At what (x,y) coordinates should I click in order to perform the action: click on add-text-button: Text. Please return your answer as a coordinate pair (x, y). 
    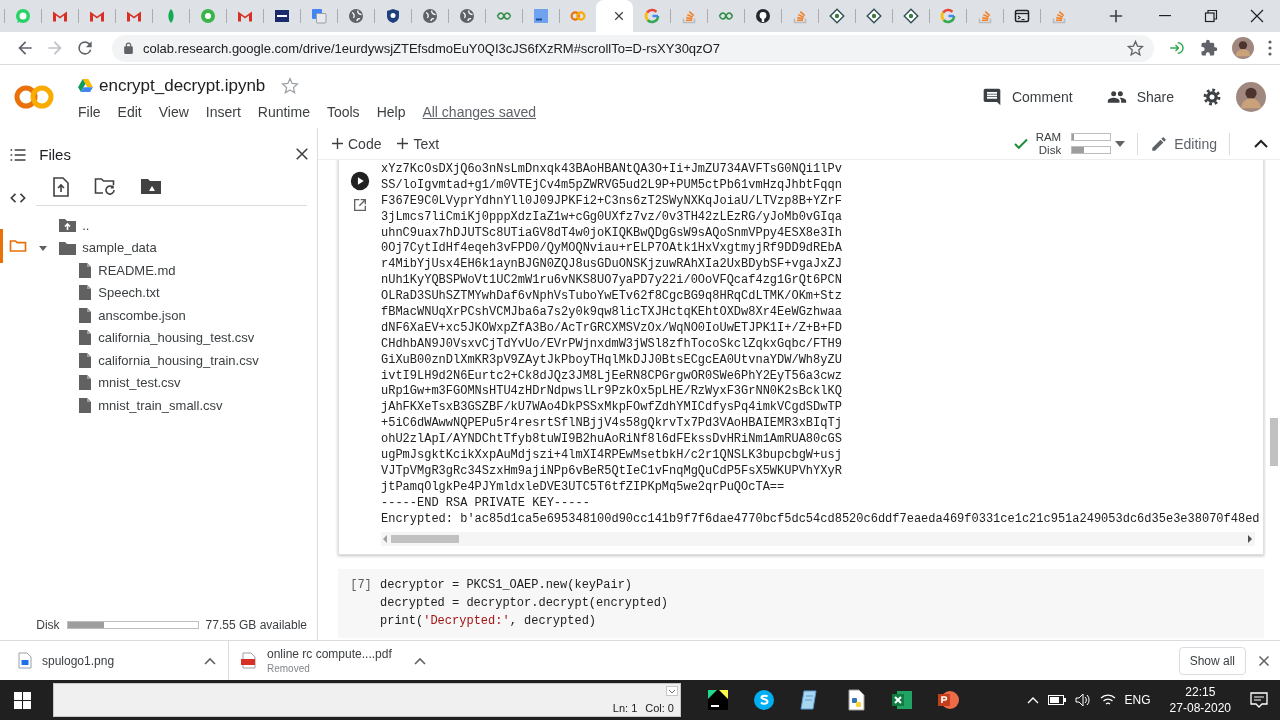
    Looking at the image, I should click on (418, 143).